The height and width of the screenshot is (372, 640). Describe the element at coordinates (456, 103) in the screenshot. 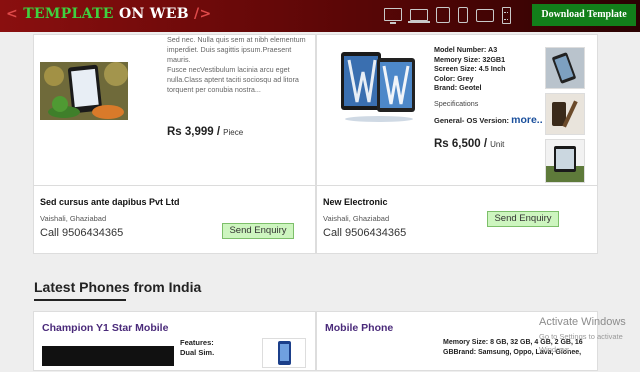

I see `specifications-heading: Specifications` at that location.